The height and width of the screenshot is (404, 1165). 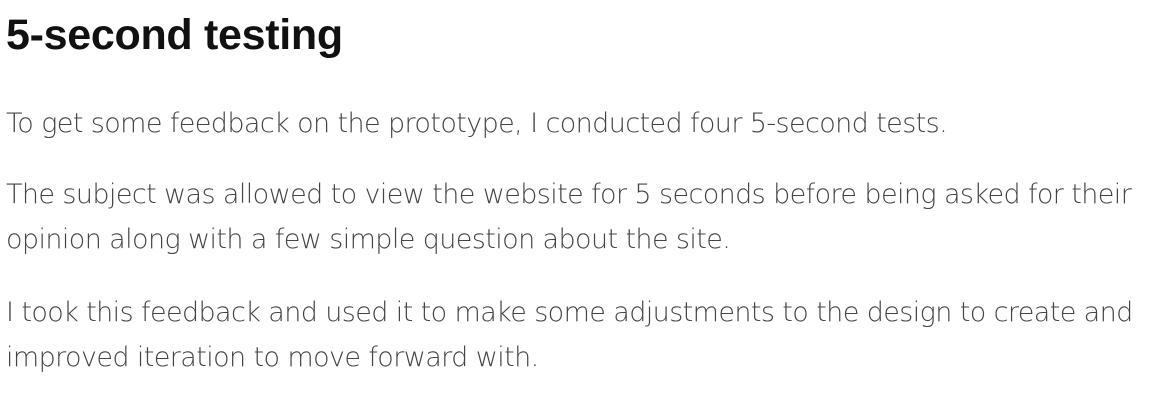 I want to click on section-heading: 5-second testing, so click(x=174, y=35).